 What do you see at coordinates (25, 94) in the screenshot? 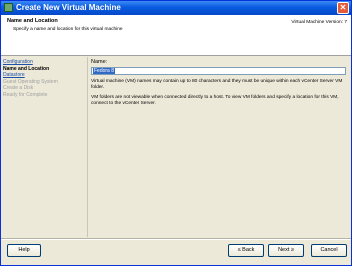
I see `step-ready-for-complete: Ready for Complete` at bounding box center [25, 94].